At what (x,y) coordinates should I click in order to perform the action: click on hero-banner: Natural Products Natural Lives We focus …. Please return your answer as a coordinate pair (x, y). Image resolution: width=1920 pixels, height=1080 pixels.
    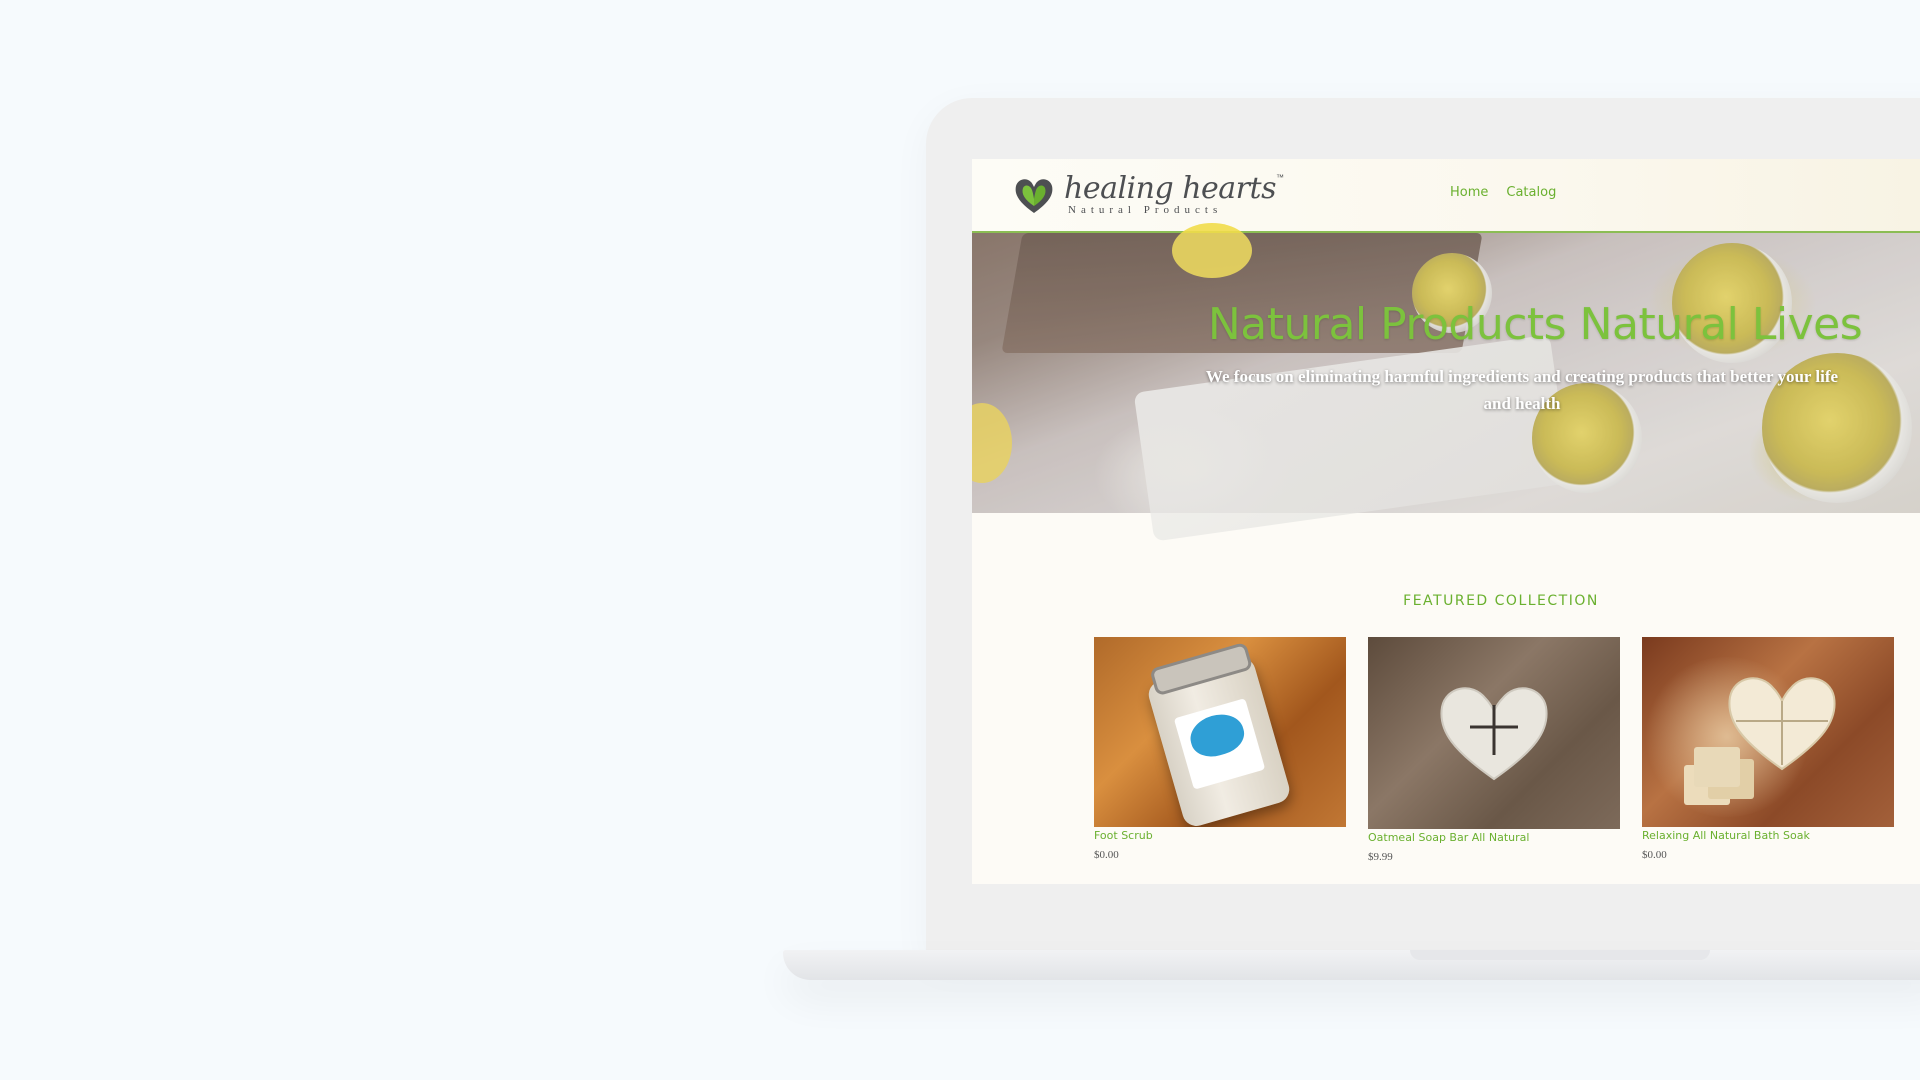
    Looking at the image, I should click on (1446, 382).